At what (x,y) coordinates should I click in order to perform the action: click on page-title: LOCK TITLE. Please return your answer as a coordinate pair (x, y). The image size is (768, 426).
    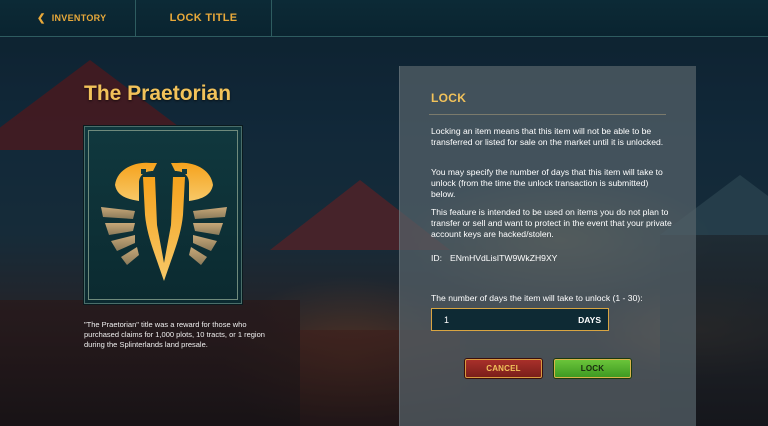
    Looking at the image, I should click on (204, 18).